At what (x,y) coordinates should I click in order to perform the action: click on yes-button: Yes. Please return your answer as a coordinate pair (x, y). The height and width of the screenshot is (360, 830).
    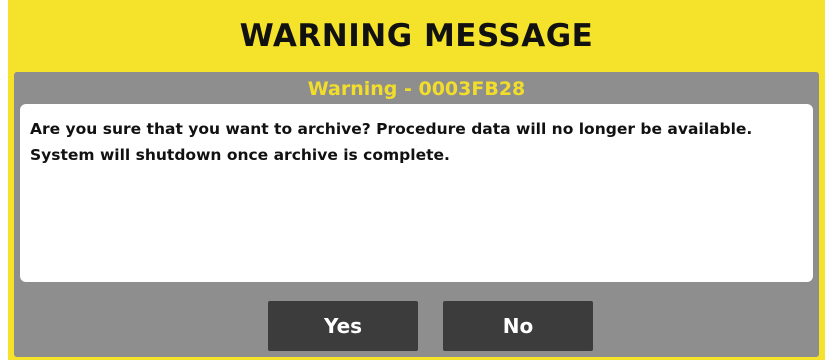
    Looking at the image, I should click on (343, 326).